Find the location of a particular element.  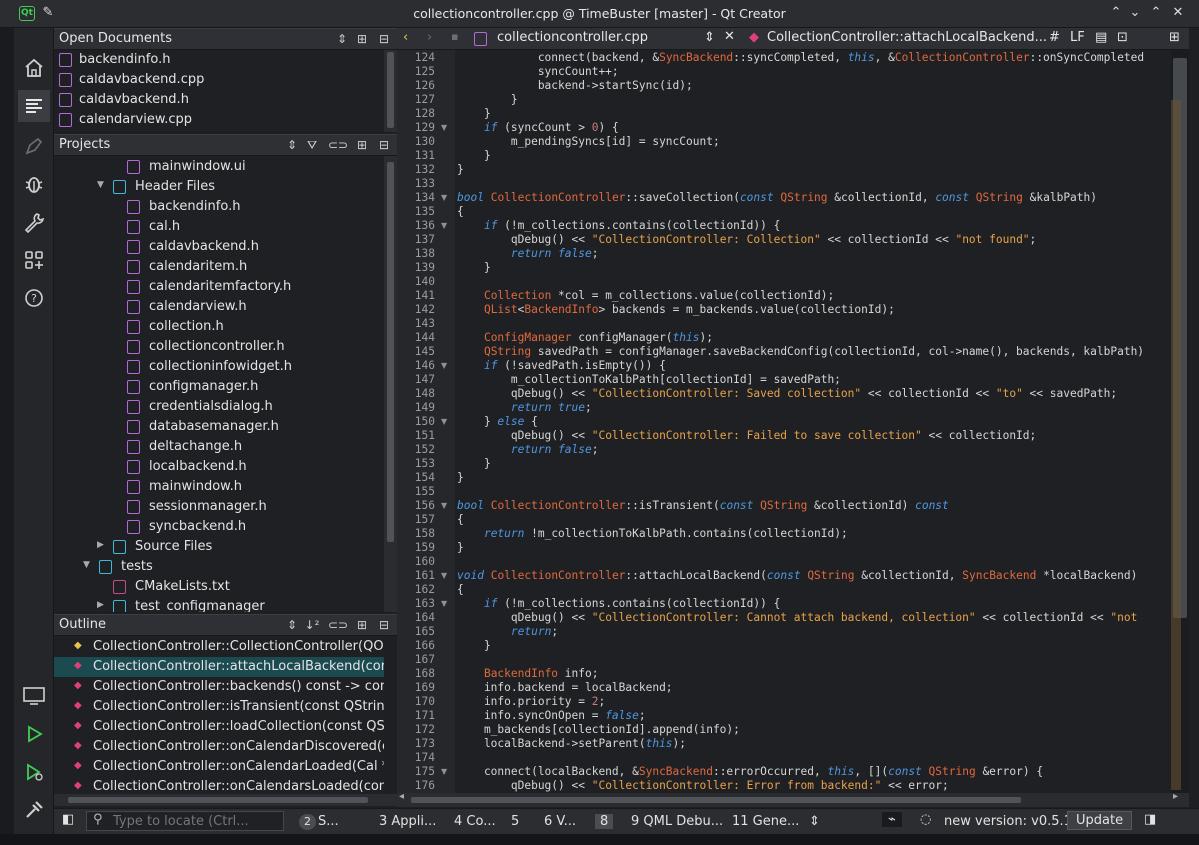

hash-button: # is located at coordinates (1054, 37).